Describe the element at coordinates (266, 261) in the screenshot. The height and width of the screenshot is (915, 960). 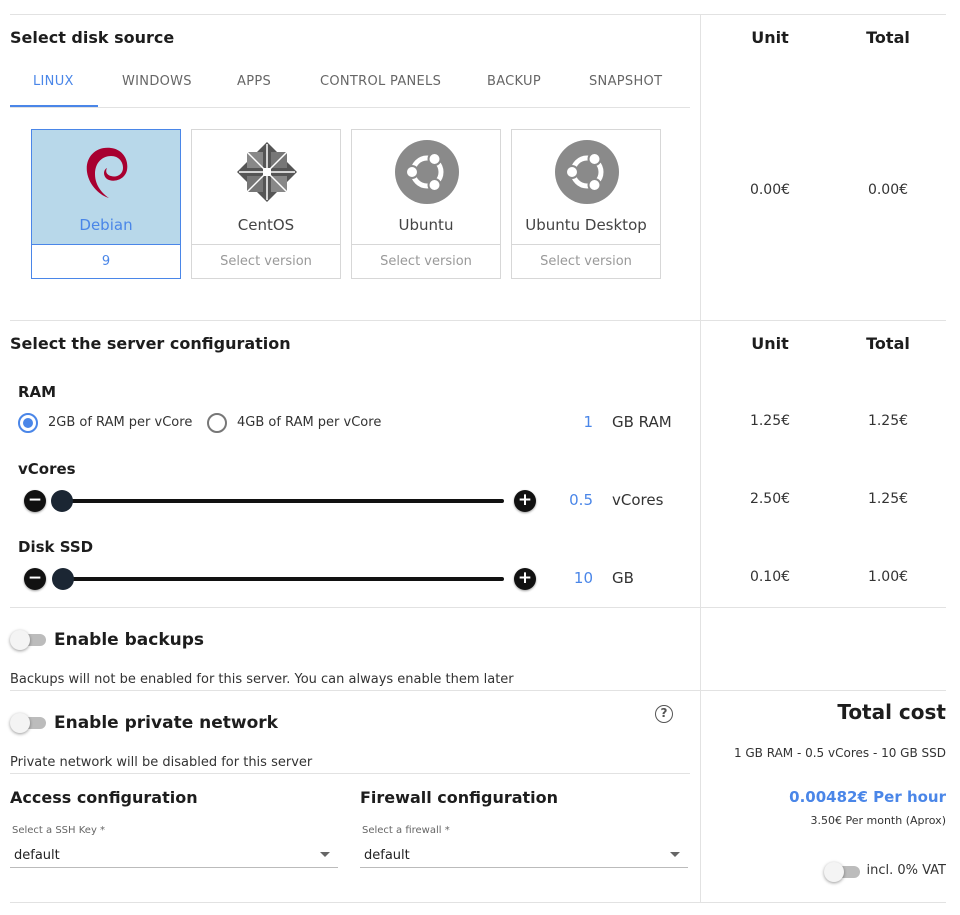
I see `version-select-centos: Select version` at that location.